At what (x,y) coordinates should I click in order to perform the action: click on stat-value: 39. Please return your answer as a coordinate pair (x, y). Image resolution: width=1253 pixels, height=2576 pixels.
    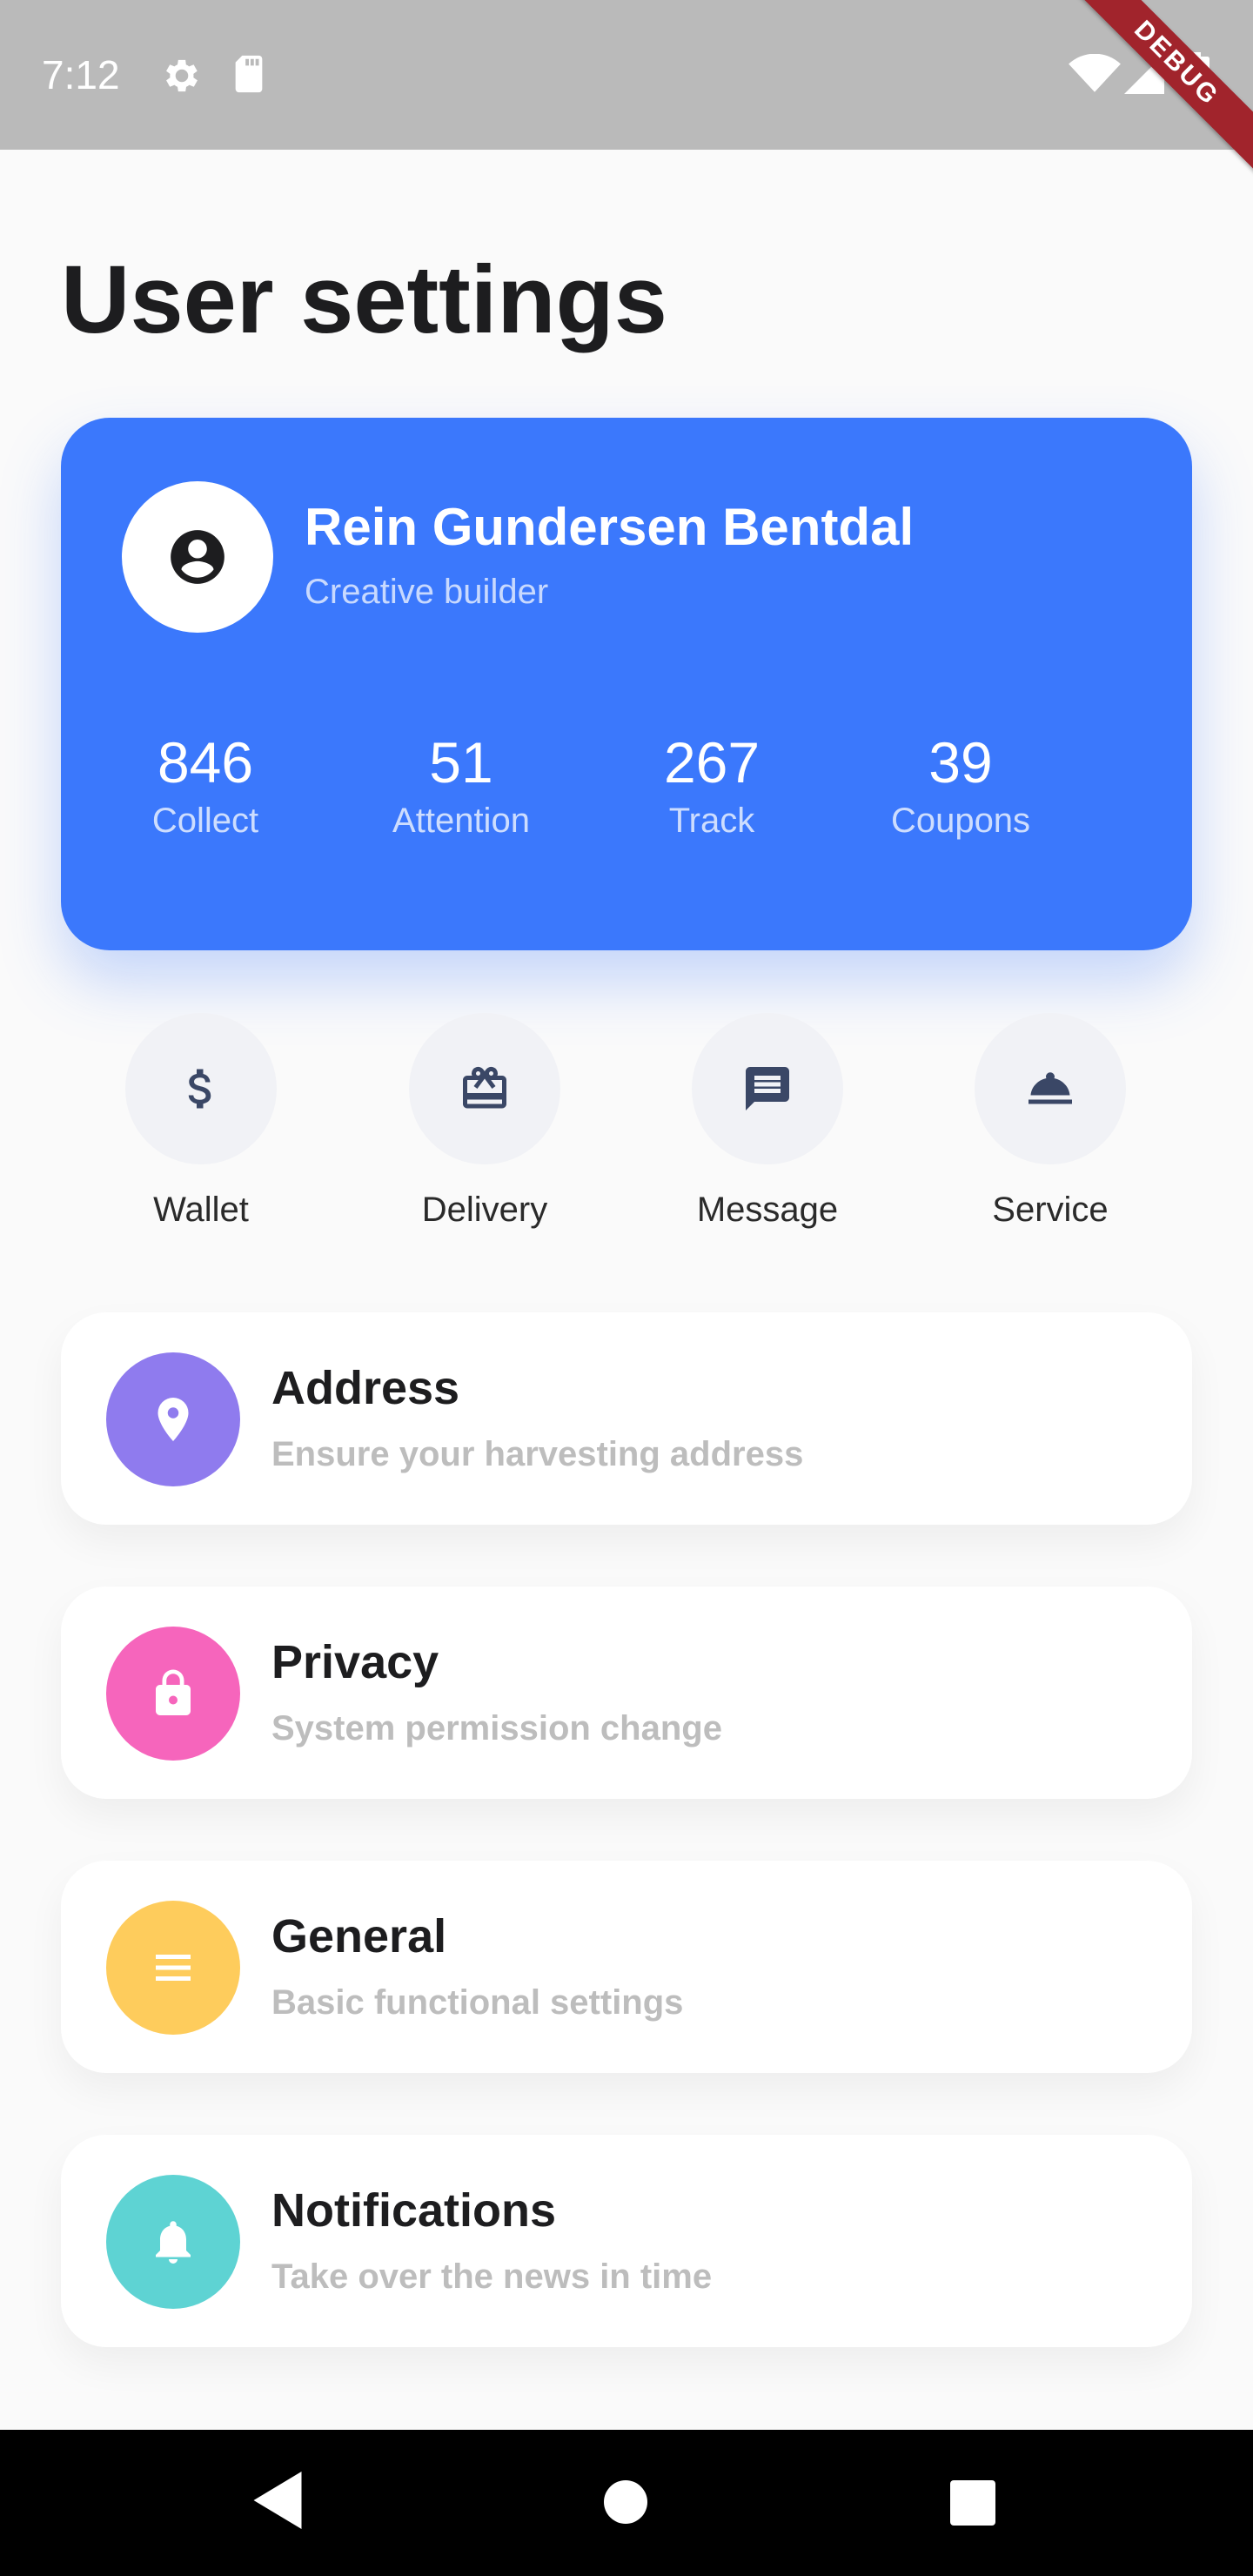
    Looking at the image, I should click on (960, 762).